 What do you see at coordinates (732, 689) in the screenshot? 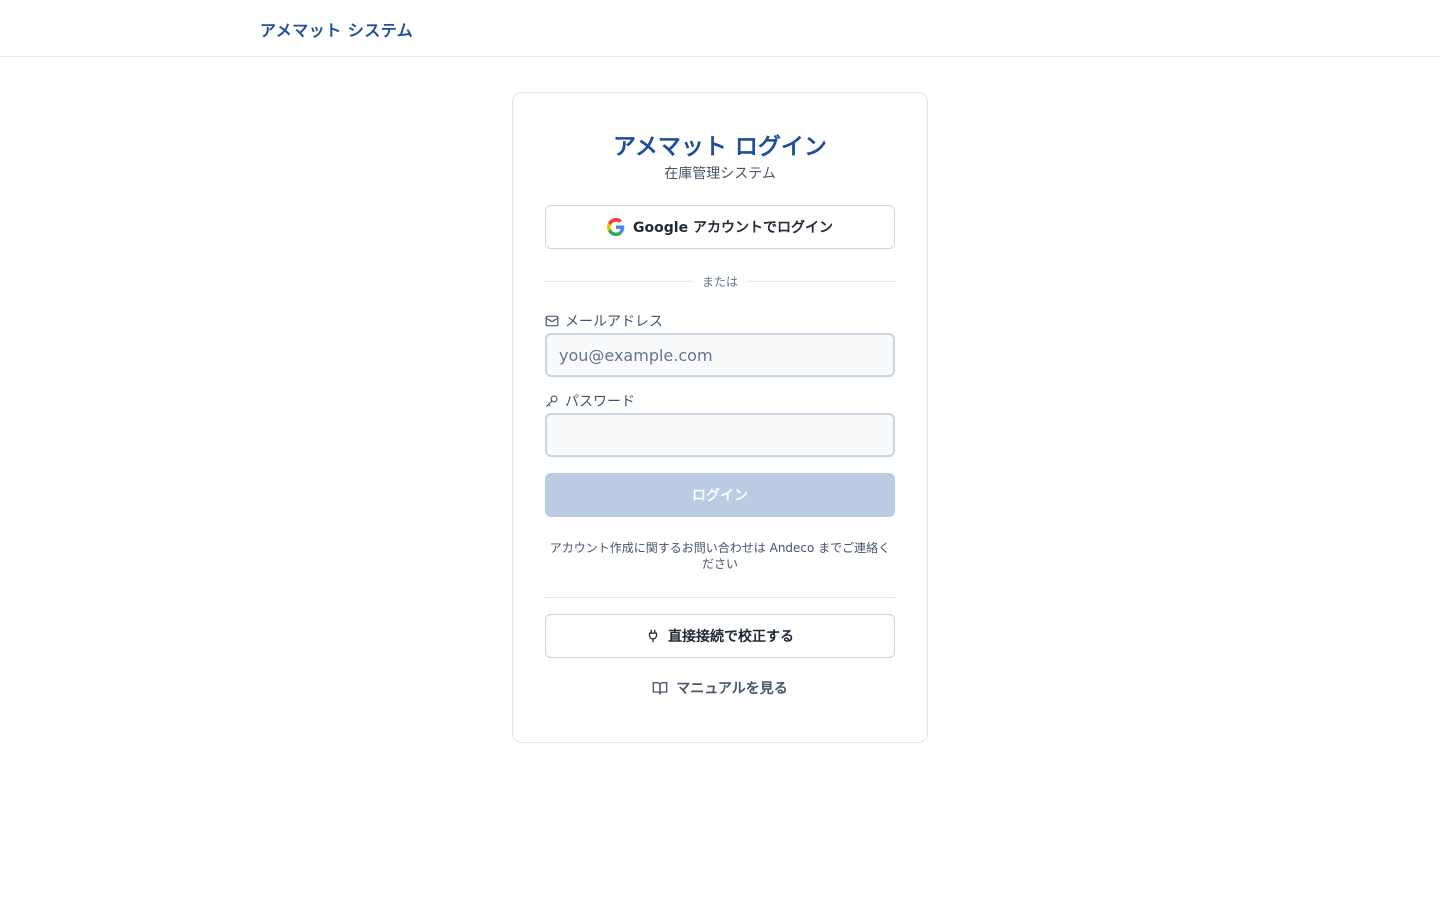
I see `manual-link-label: マニュアルを見る` at bounding box center [732, 689].